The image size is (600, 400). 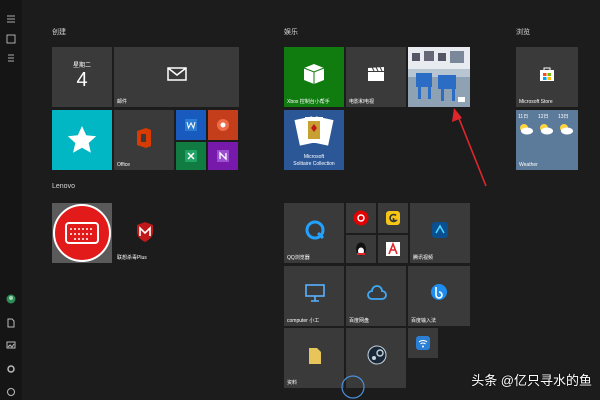 I want to click on computer-manager-tile: computer 小工, so click(x=314, y=296).